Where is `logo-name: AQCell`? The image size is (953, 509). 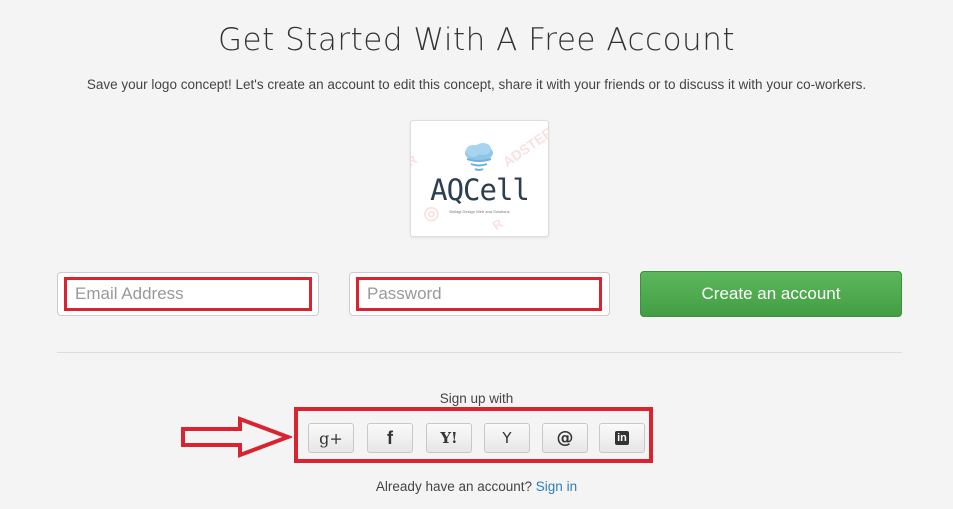
logo-name: AQCell is located at coordinates (480, 190).